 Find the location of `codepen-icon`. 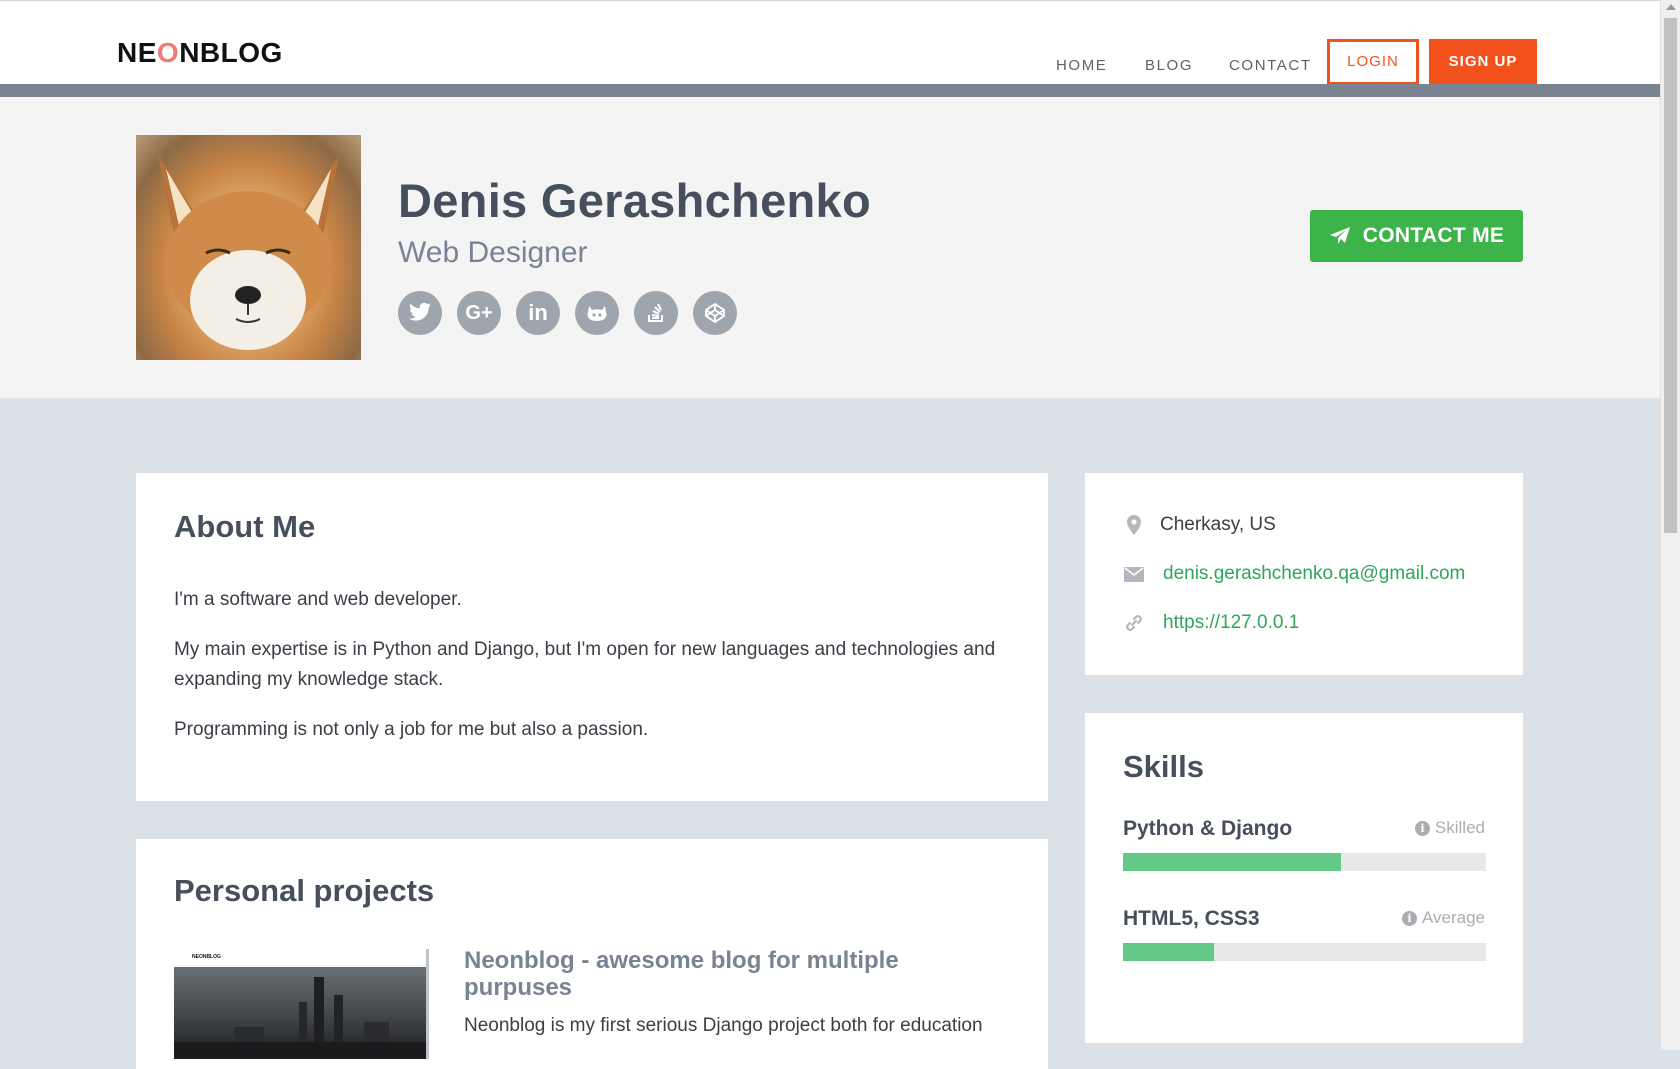

codepen-icon is located at coordinates (715, 313).